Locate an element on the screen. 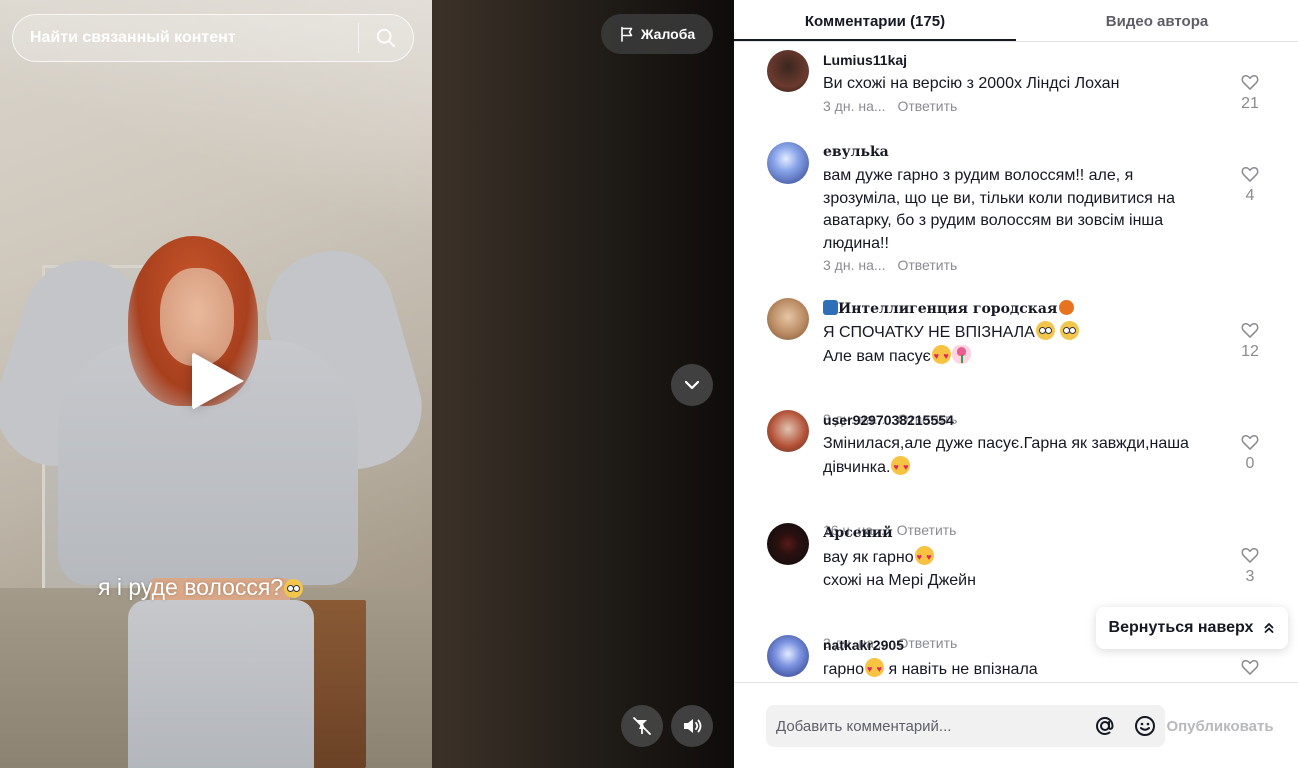 The height and width of the screenshot is (768, 1298). like-control: 0 is located at coordinates (1250, 452).